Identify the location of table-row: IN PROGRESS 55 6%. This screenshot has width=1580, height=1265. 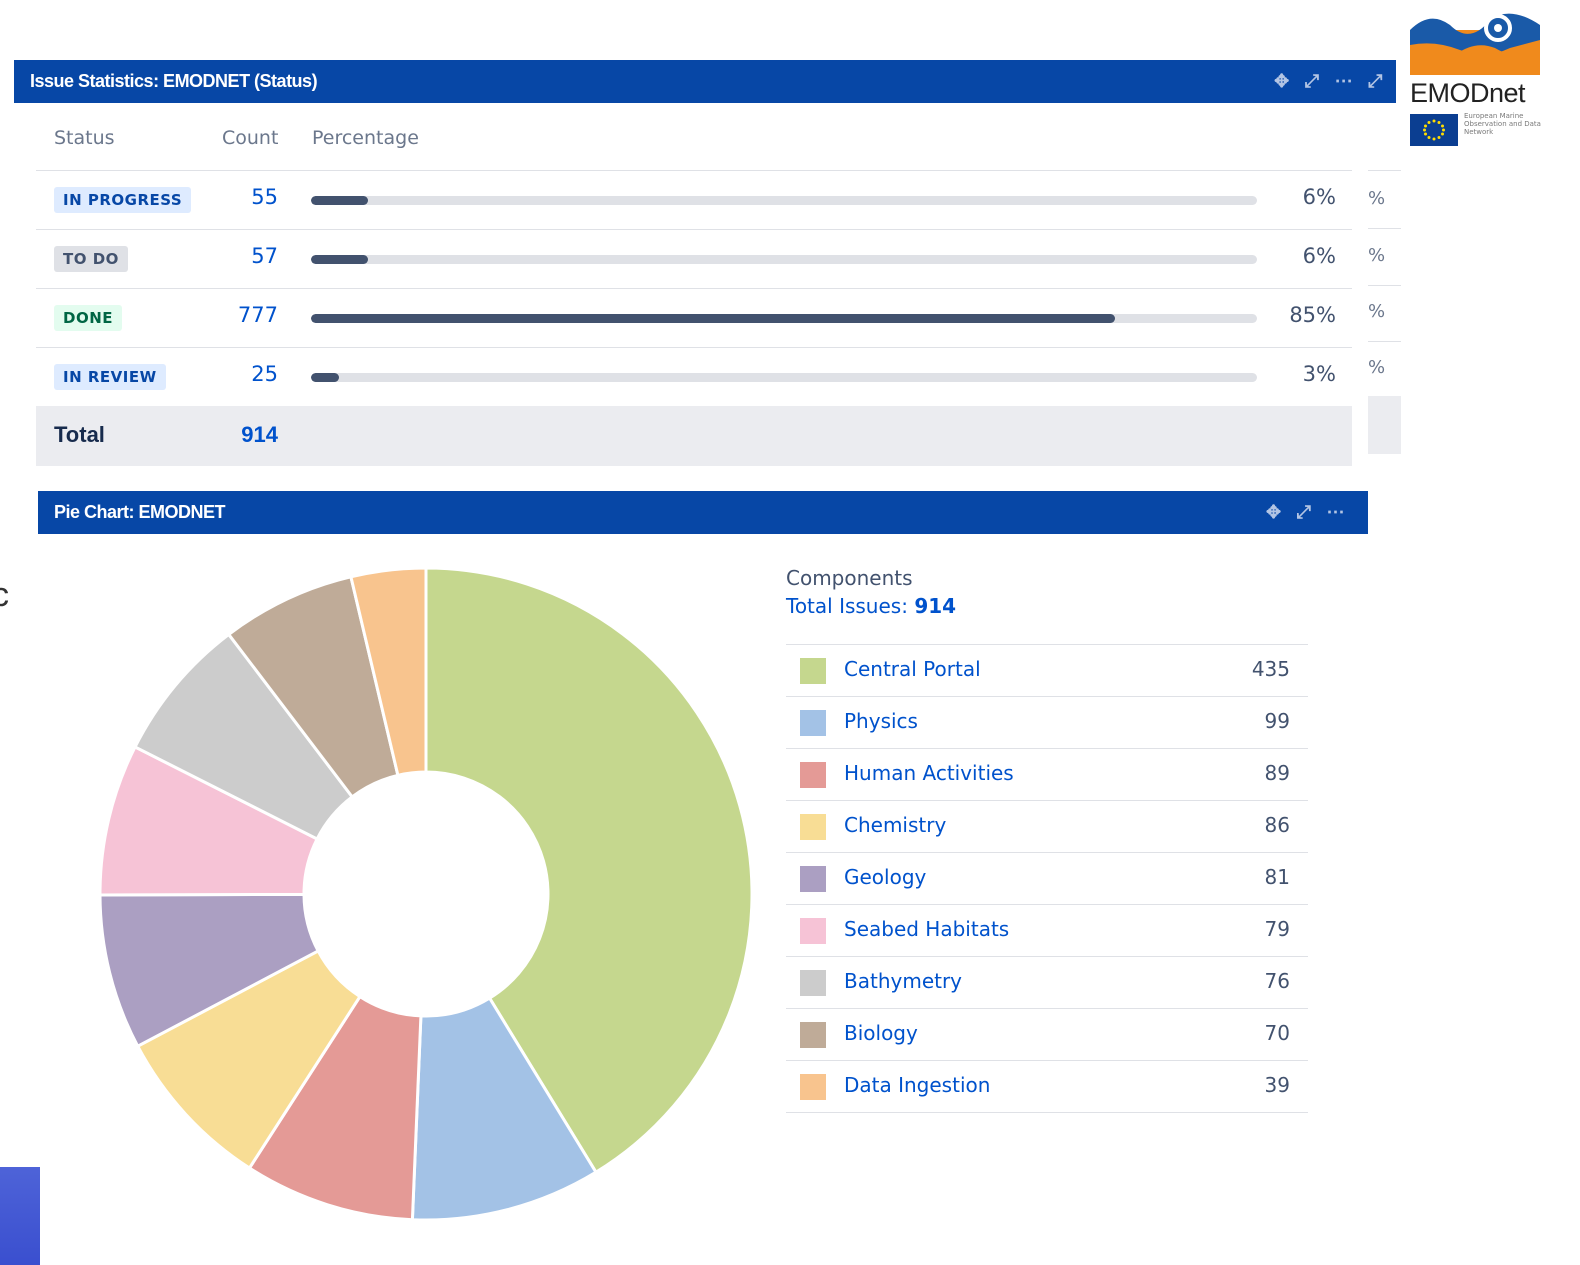
(694, 199).